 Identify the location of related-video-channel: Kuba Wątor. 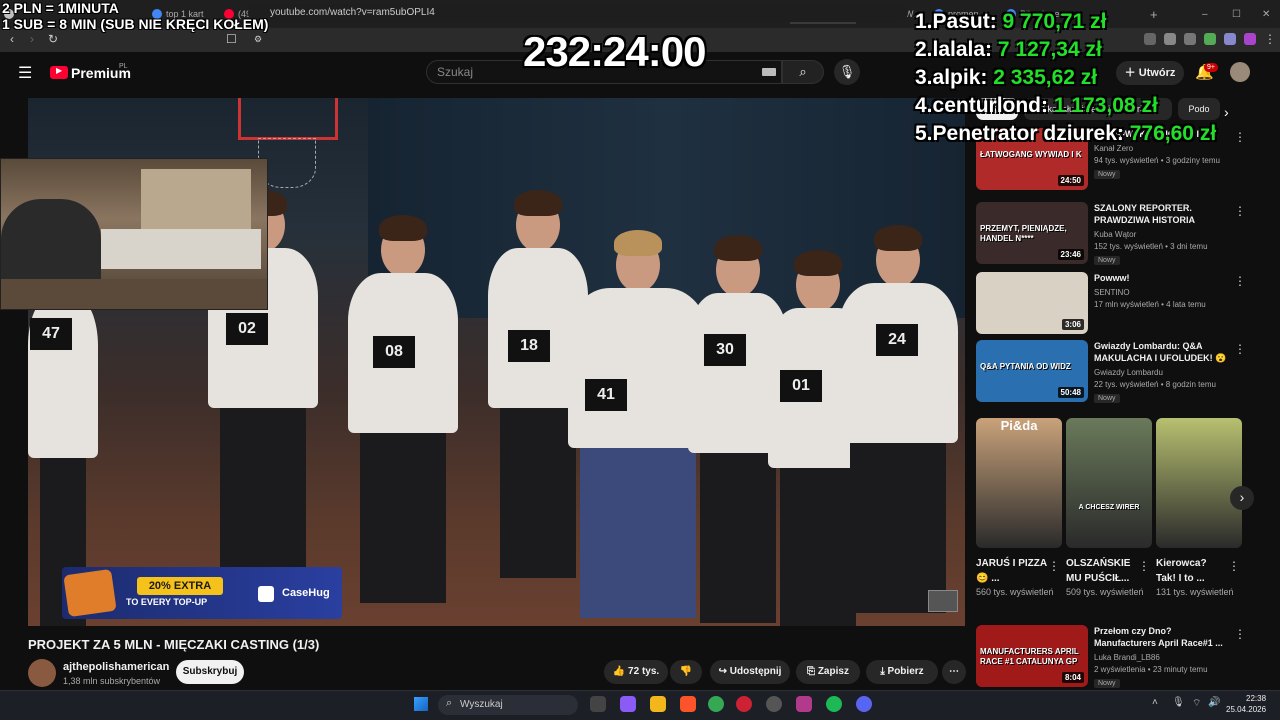
(1115, 234).